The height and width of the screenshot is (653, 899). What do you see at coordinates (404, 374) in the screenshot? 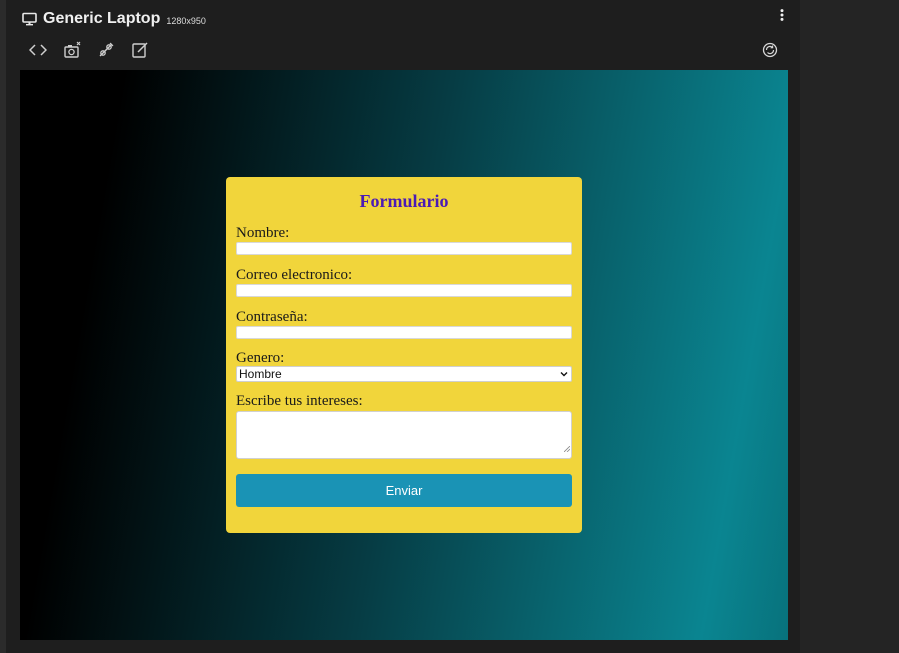
I see `genero-select: Hombre` at bounding box center [404, 374].